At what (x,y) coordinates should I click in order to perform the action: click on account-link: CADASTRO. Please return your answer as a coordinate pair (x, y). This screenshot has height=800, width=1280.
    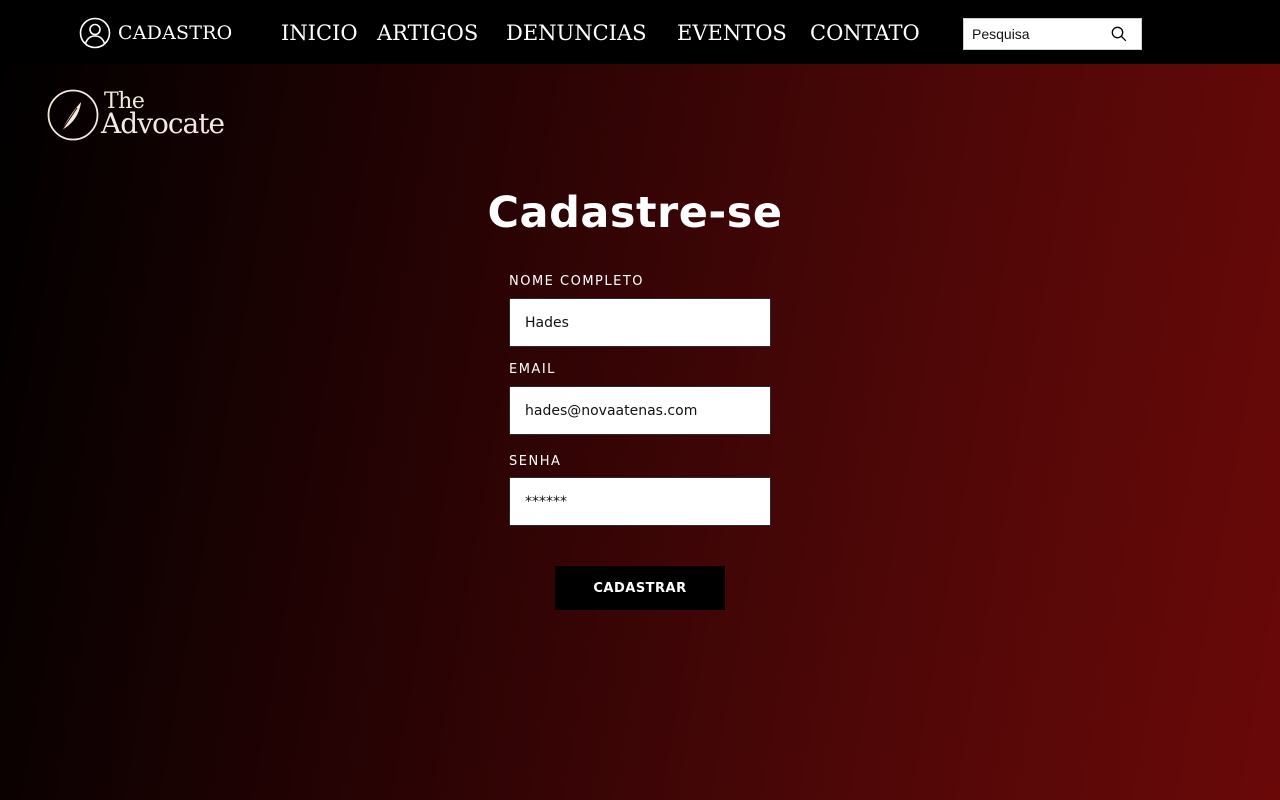
    Looking at the image, I should click on (155, 33).